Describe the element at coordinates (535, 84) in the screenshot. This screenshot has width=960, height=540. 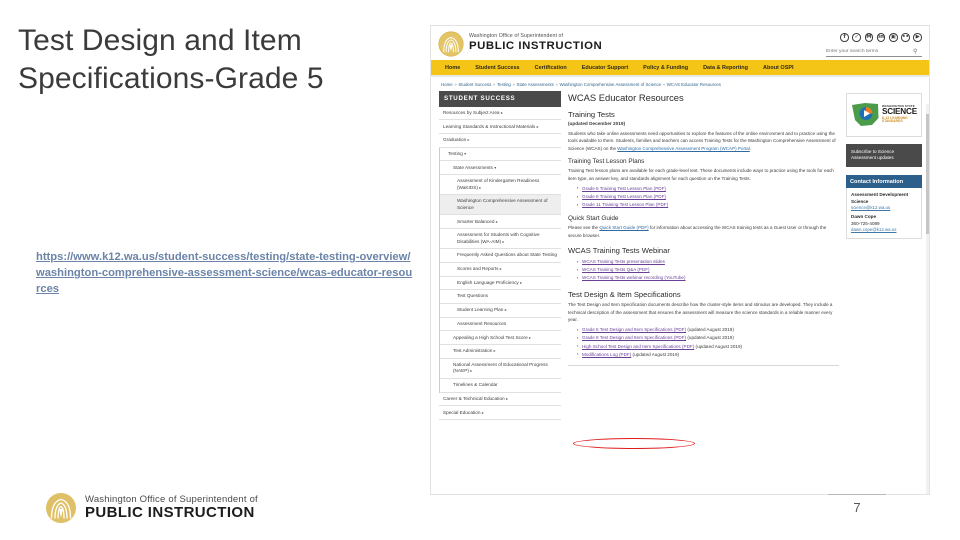
I see `breadcrumb-item-state-assessments: State Assessments` at that location.